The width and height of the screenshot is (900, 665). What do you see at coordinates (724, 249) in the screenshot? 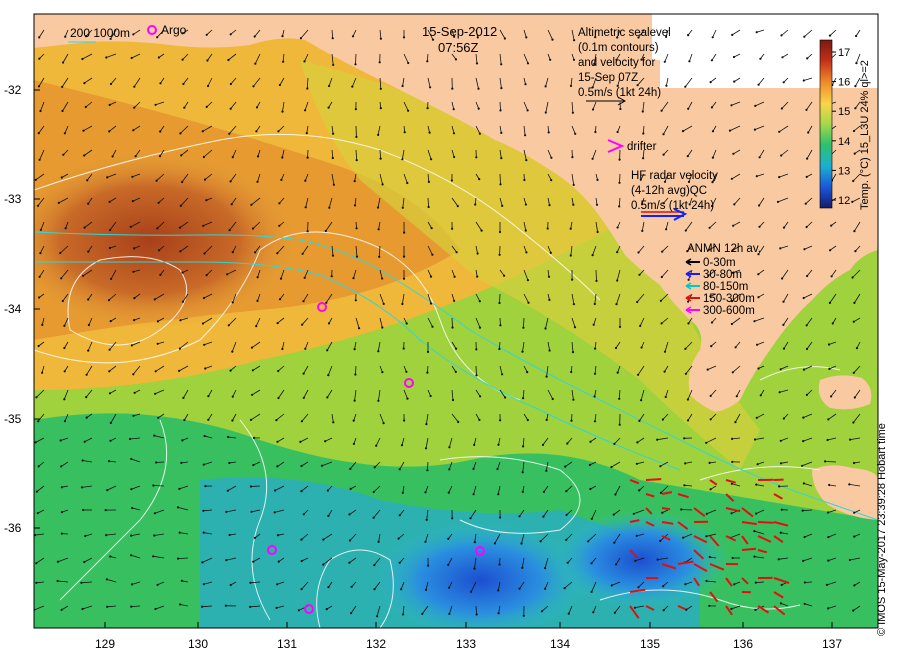
I see `anmn-title: ANMN 12h av.` at bounding box center [724, 249].